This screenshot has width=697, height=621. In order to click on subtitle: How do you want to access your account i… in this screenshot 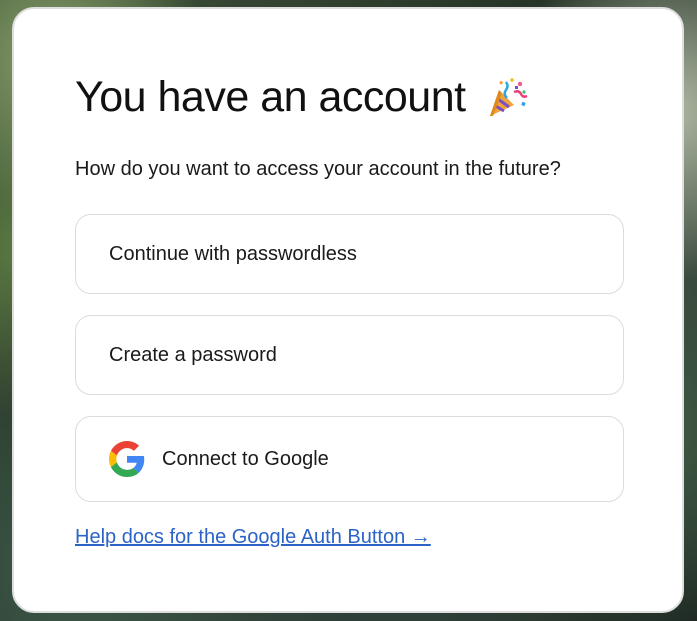, I will do `click(318, 169)`.